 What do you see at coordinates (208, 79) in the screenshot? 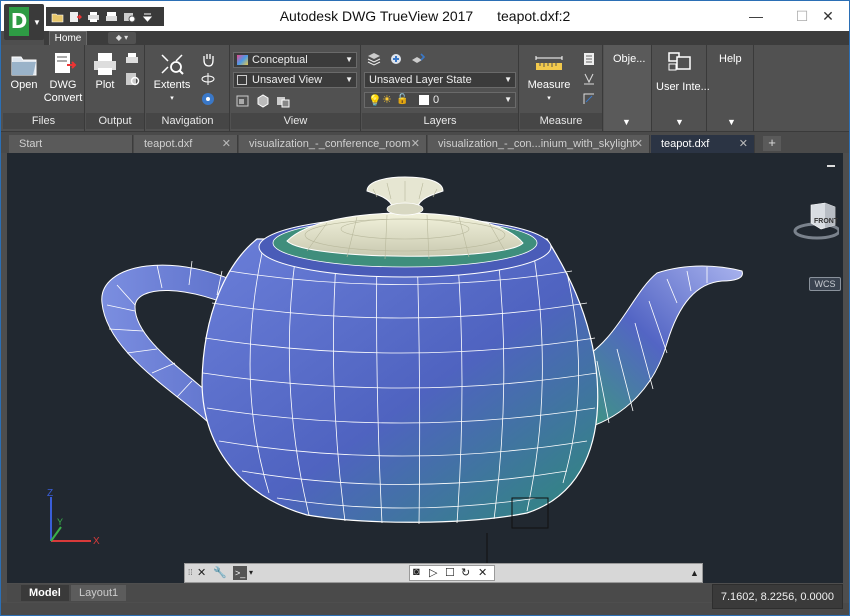
I see `orbit-icon` at bounding box center [208, 79].